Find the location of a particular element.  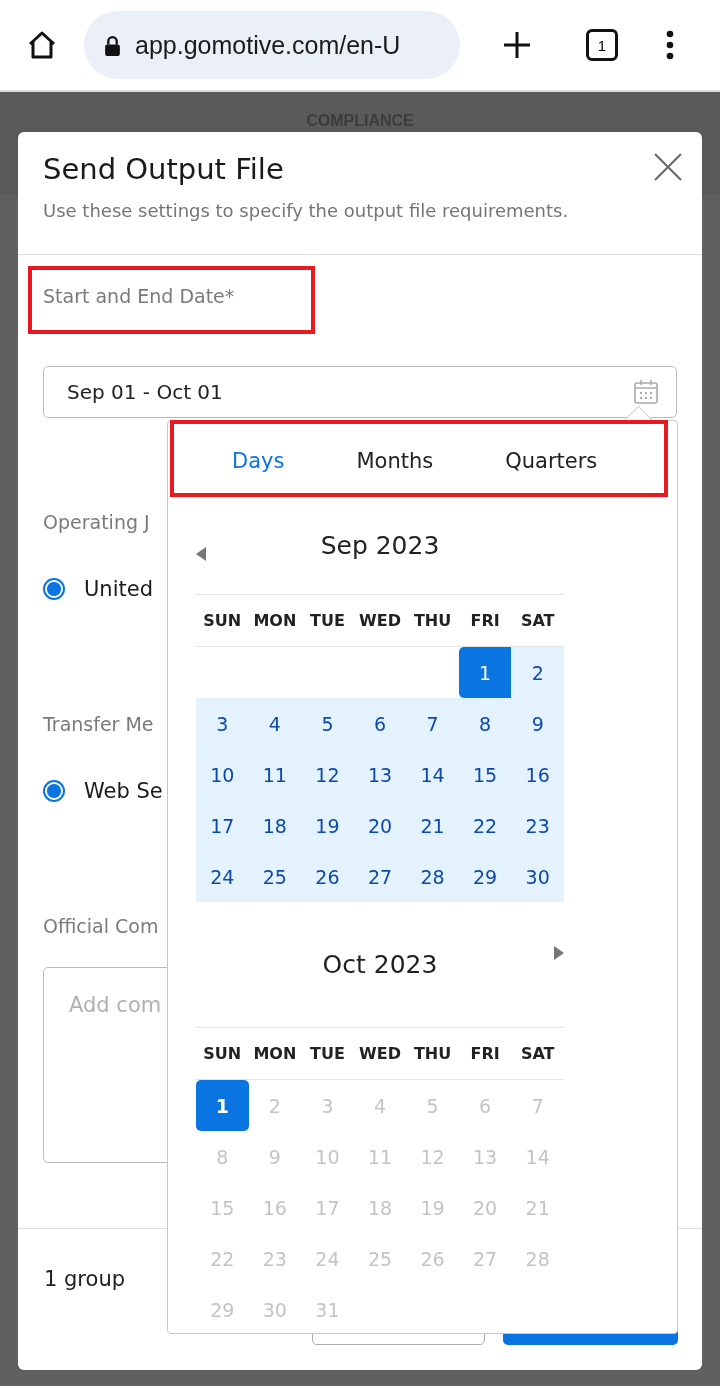

day-cell: 23 is located at coordinates (537, 825).